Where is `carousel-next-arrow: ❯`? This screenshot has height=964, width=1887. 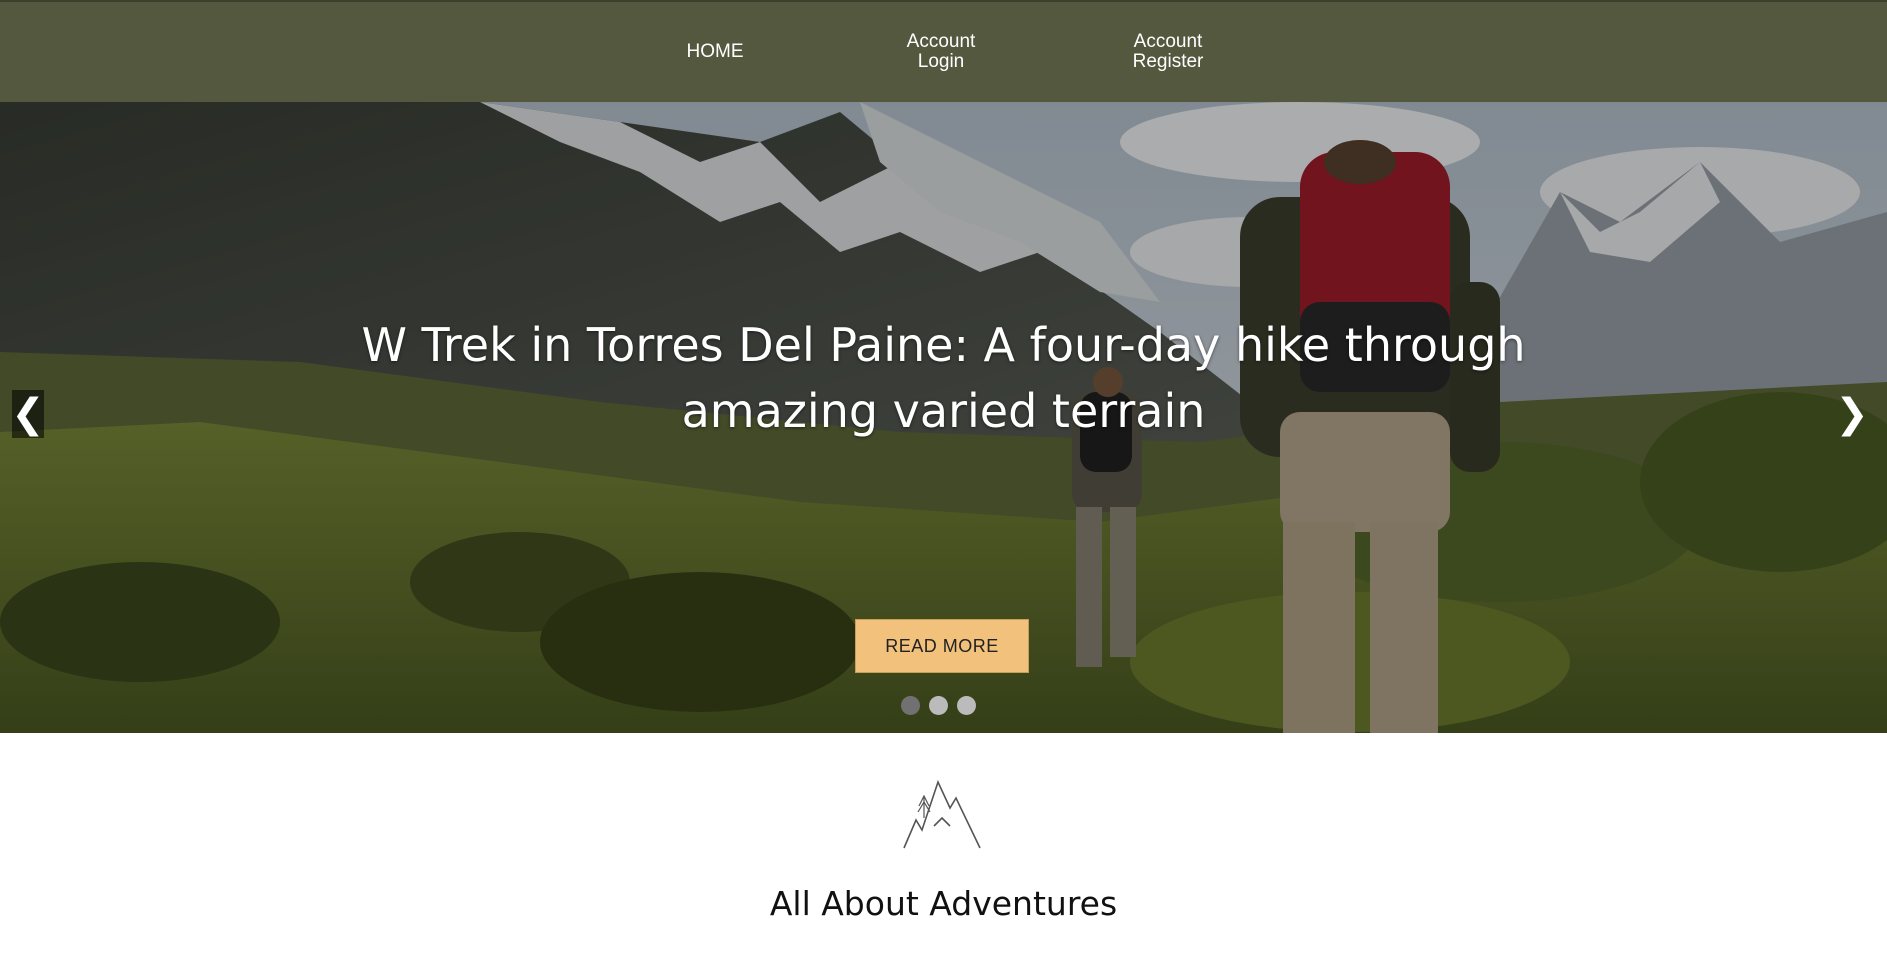 carousel-next-arrow: ❯ is located at coordinates (1852, 414).